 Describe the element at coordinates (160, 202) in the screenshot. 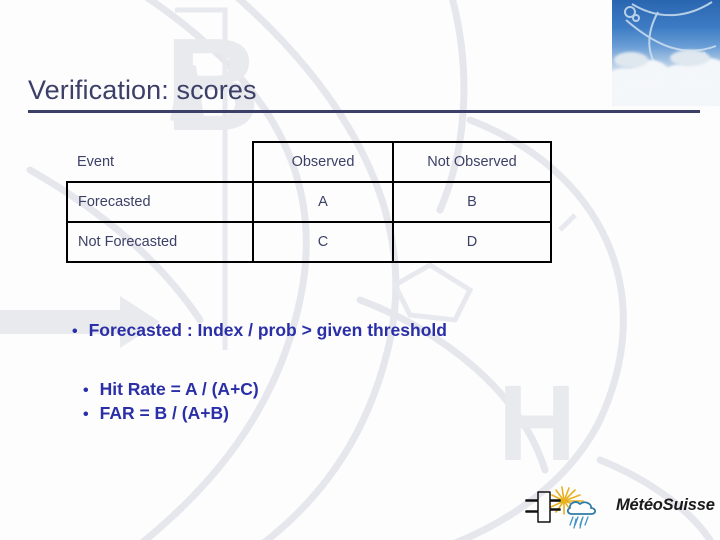

I see `row-label-forecasted: Forecasted` at that location.